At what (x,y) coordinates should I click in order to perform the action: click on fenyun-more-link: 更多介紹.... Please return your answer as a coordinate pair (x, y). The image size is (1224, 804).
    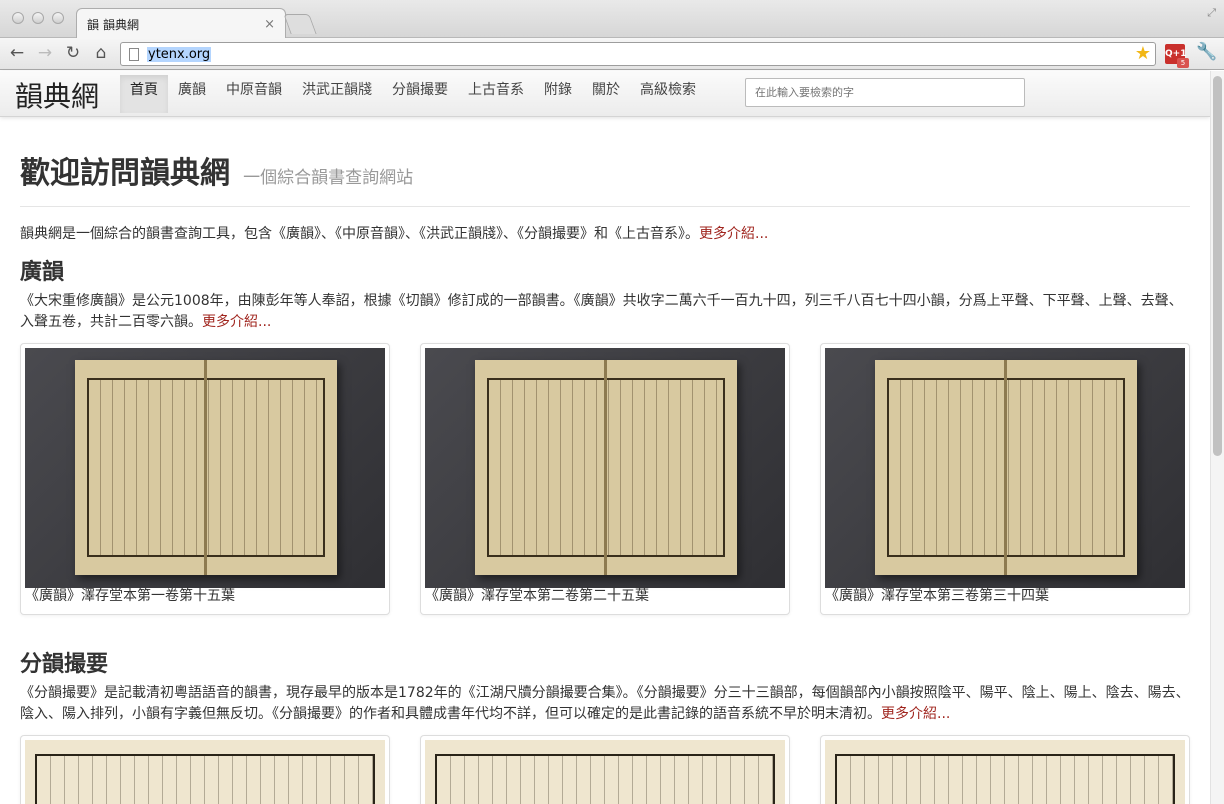
    Looking at the image, I should click on (915, 714).